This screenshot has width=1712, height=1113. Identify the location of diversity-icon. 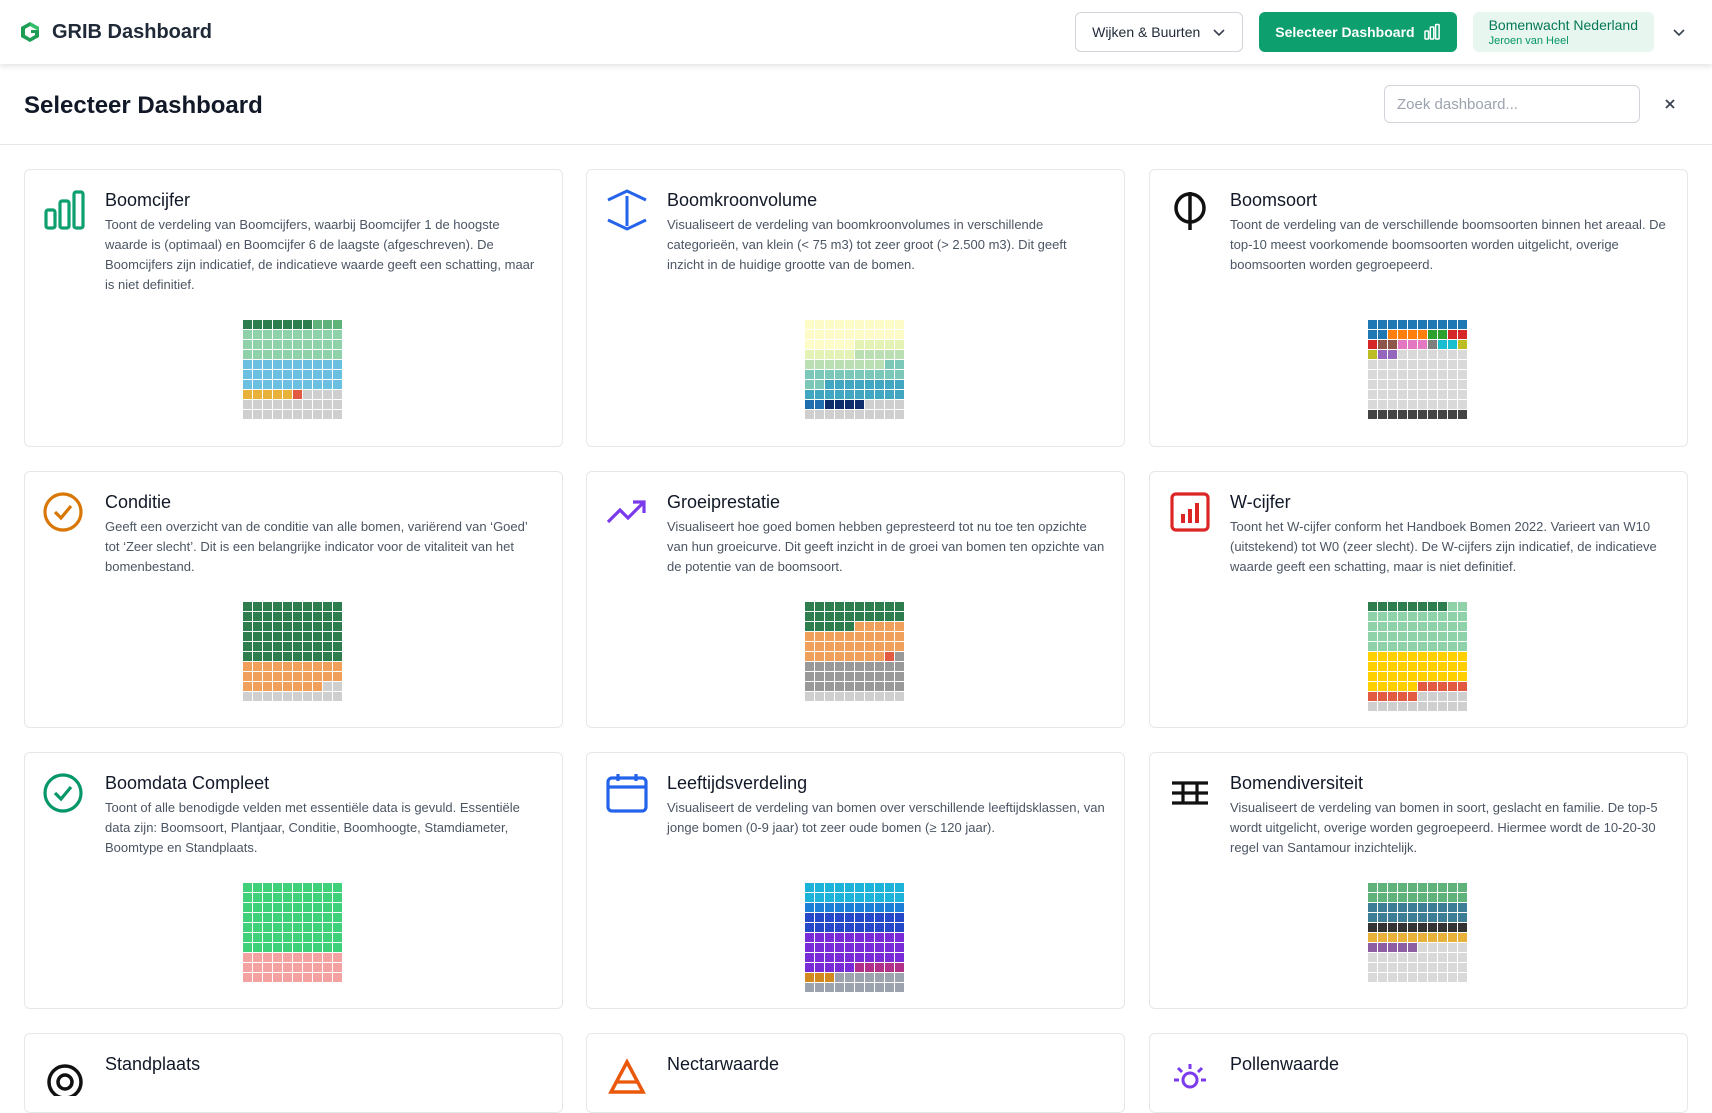
(1190, 793).